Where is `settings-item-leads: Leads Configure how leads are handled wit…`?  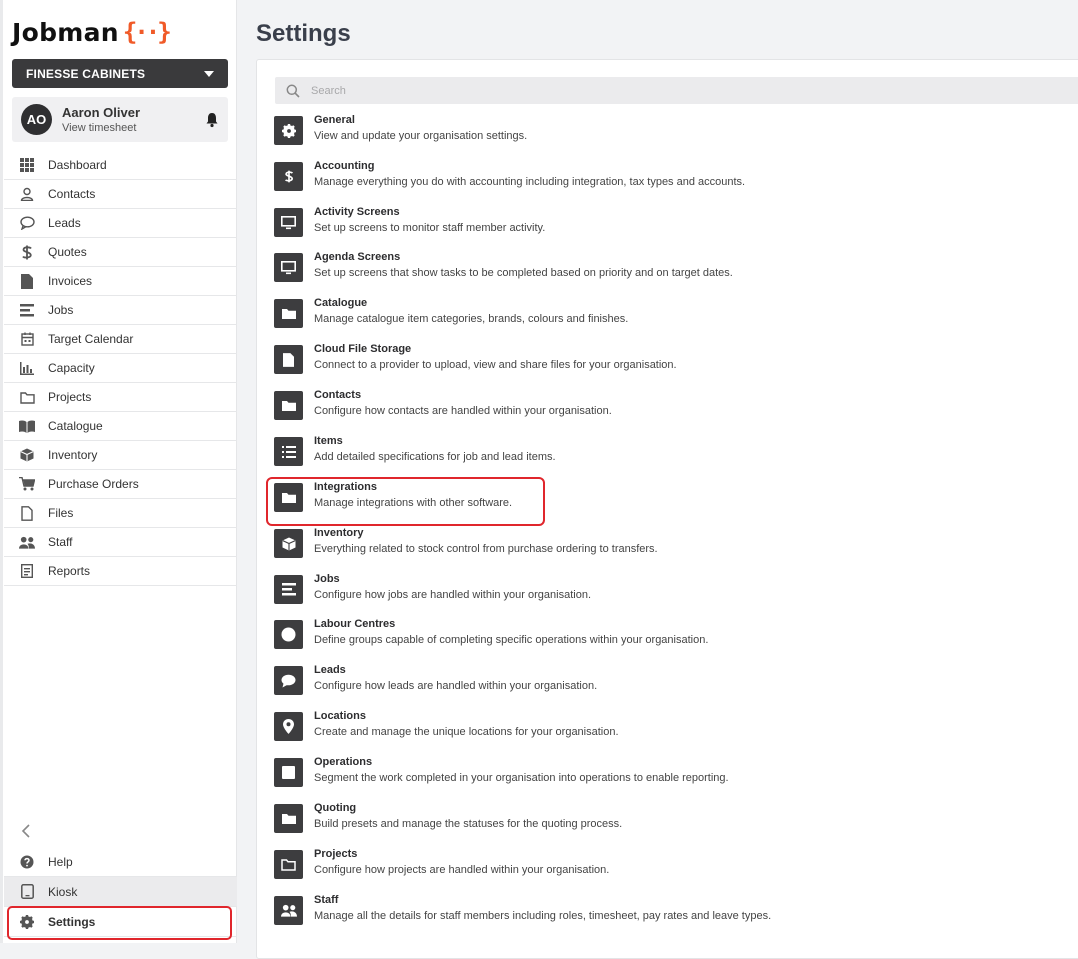 settings-item-leads: Leads Configure how leads are handled wit… is located at coordinates (435, 681).